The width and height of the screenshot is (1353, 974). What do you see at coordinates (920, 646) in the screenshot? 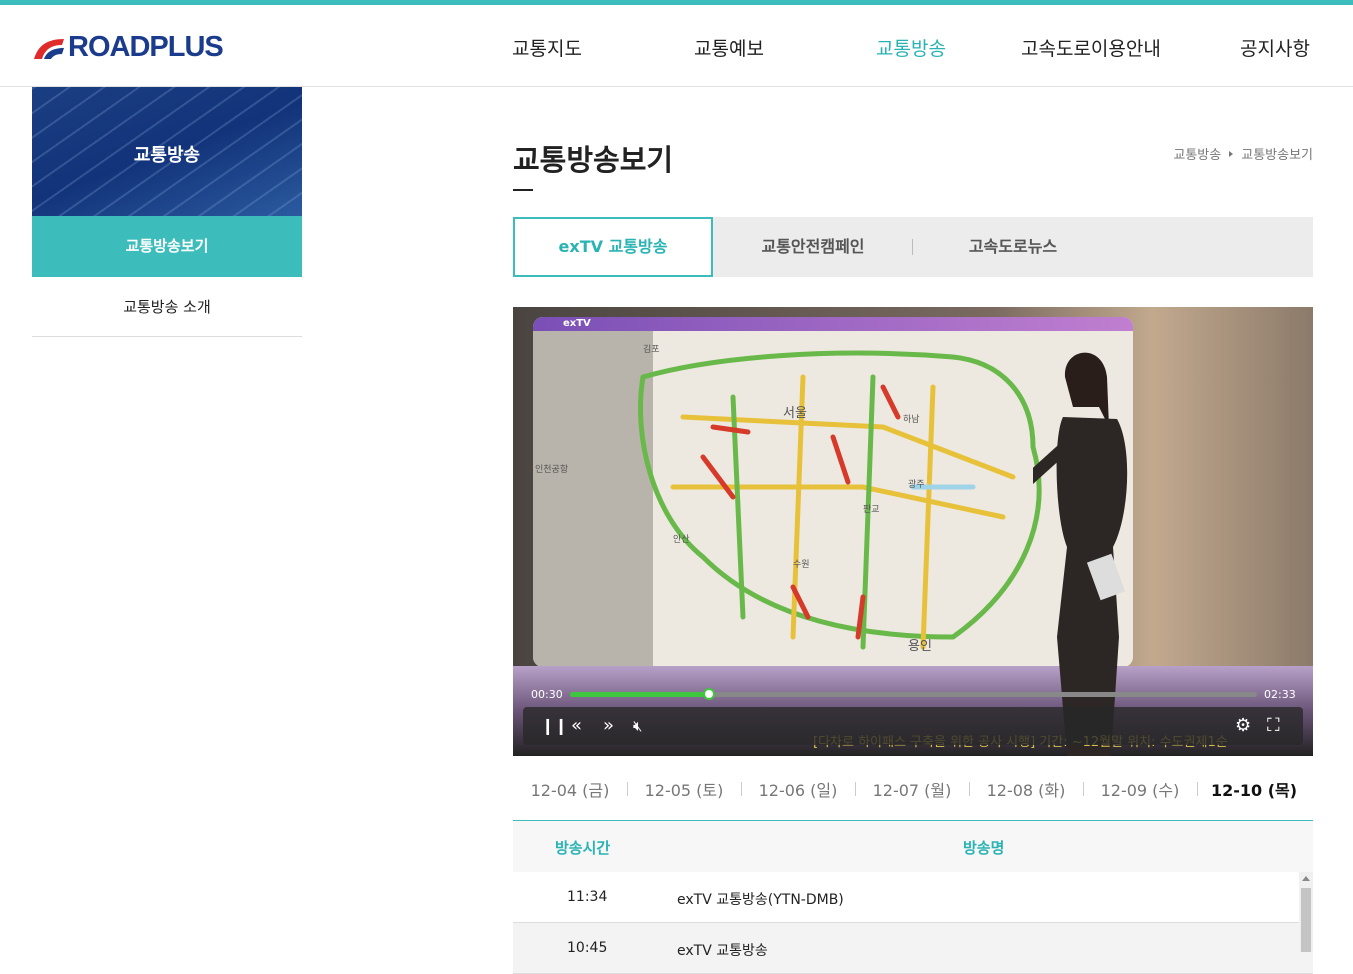
I see `map-label-yongin: 용인` at bounding box center [920, 646].